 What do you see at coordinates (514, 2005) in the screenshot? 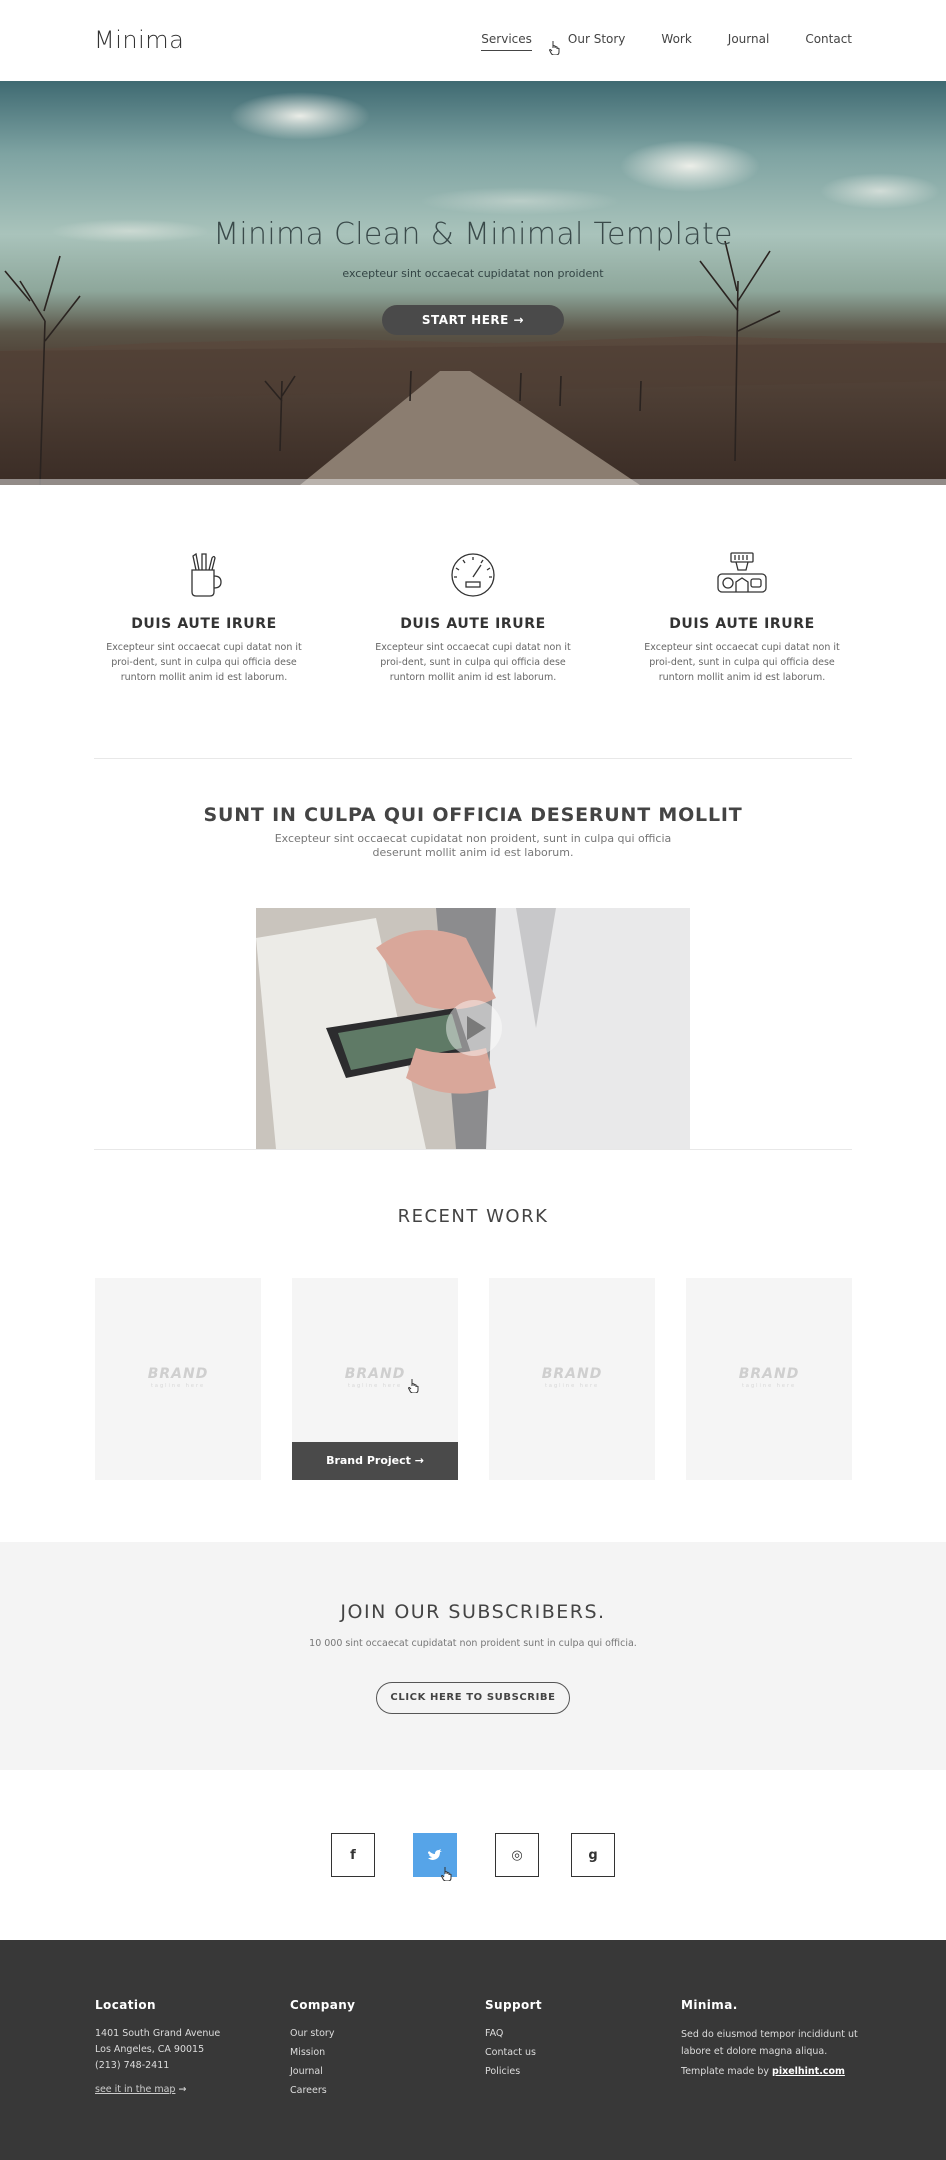
I see `footer-heading: Support` at bounding box center [514, 2005].